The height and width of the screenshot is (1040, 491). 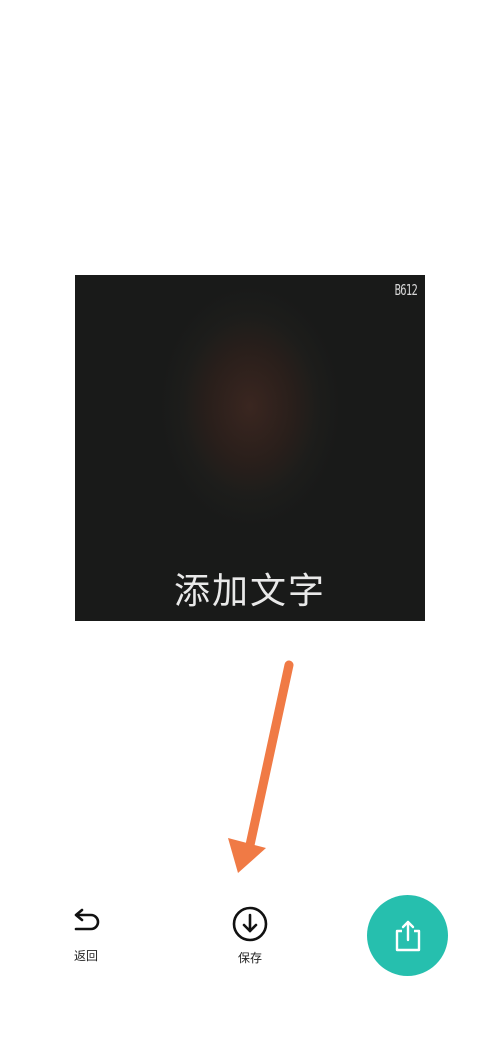 I want to click on add-text-caption: 添加文字, so click(x=250, y=588).